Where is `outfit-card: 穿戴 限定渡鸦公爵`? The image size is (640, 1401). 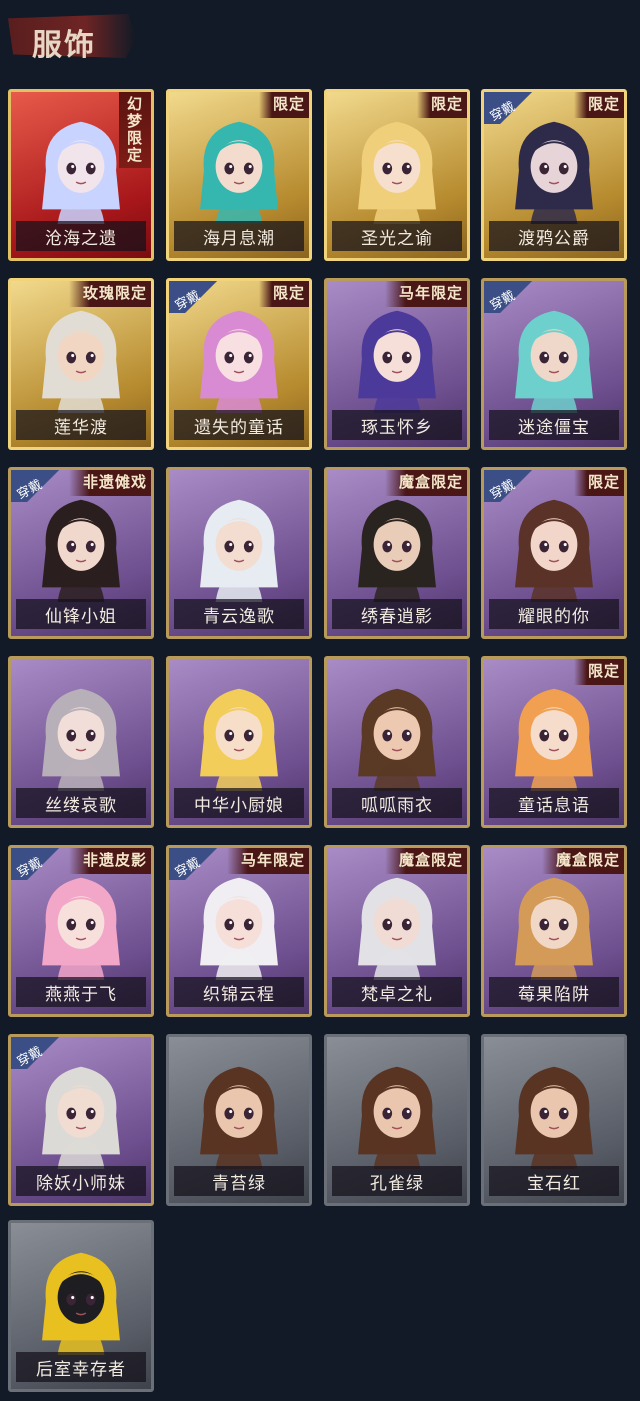
outfit-card: 穿戴 限定渡鸦公爵 is located at coordinates (554, 175).